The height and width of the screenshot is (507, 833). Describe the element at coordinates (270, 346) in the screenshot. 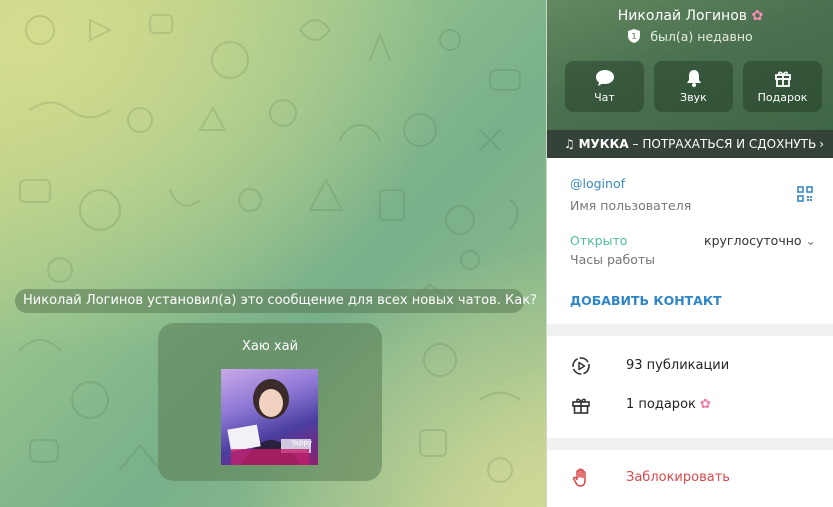

I see `message-title: Хаю хай` at that location.